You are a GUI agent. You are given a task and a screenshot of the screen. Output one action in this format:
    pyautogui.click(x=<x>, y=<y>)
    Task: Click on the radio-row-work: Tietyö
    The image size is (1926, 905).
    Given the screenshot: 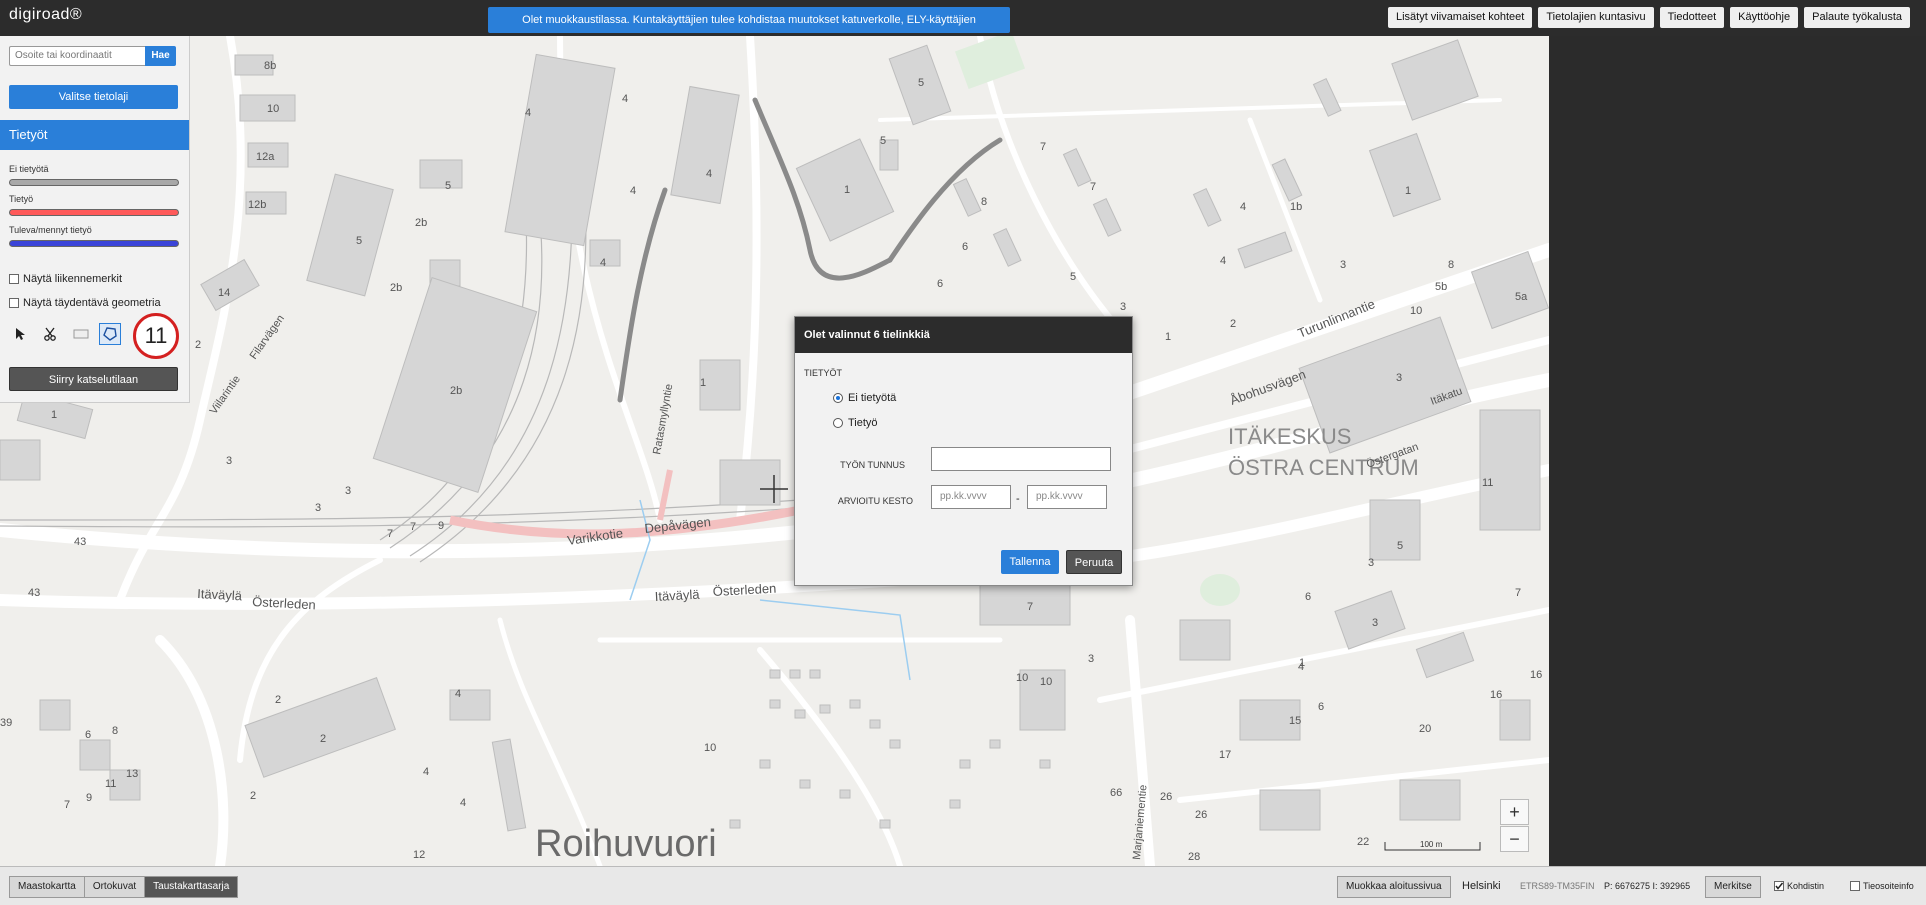 What is the action you would take?
    pyautogui.click(x=855, y=423)
    